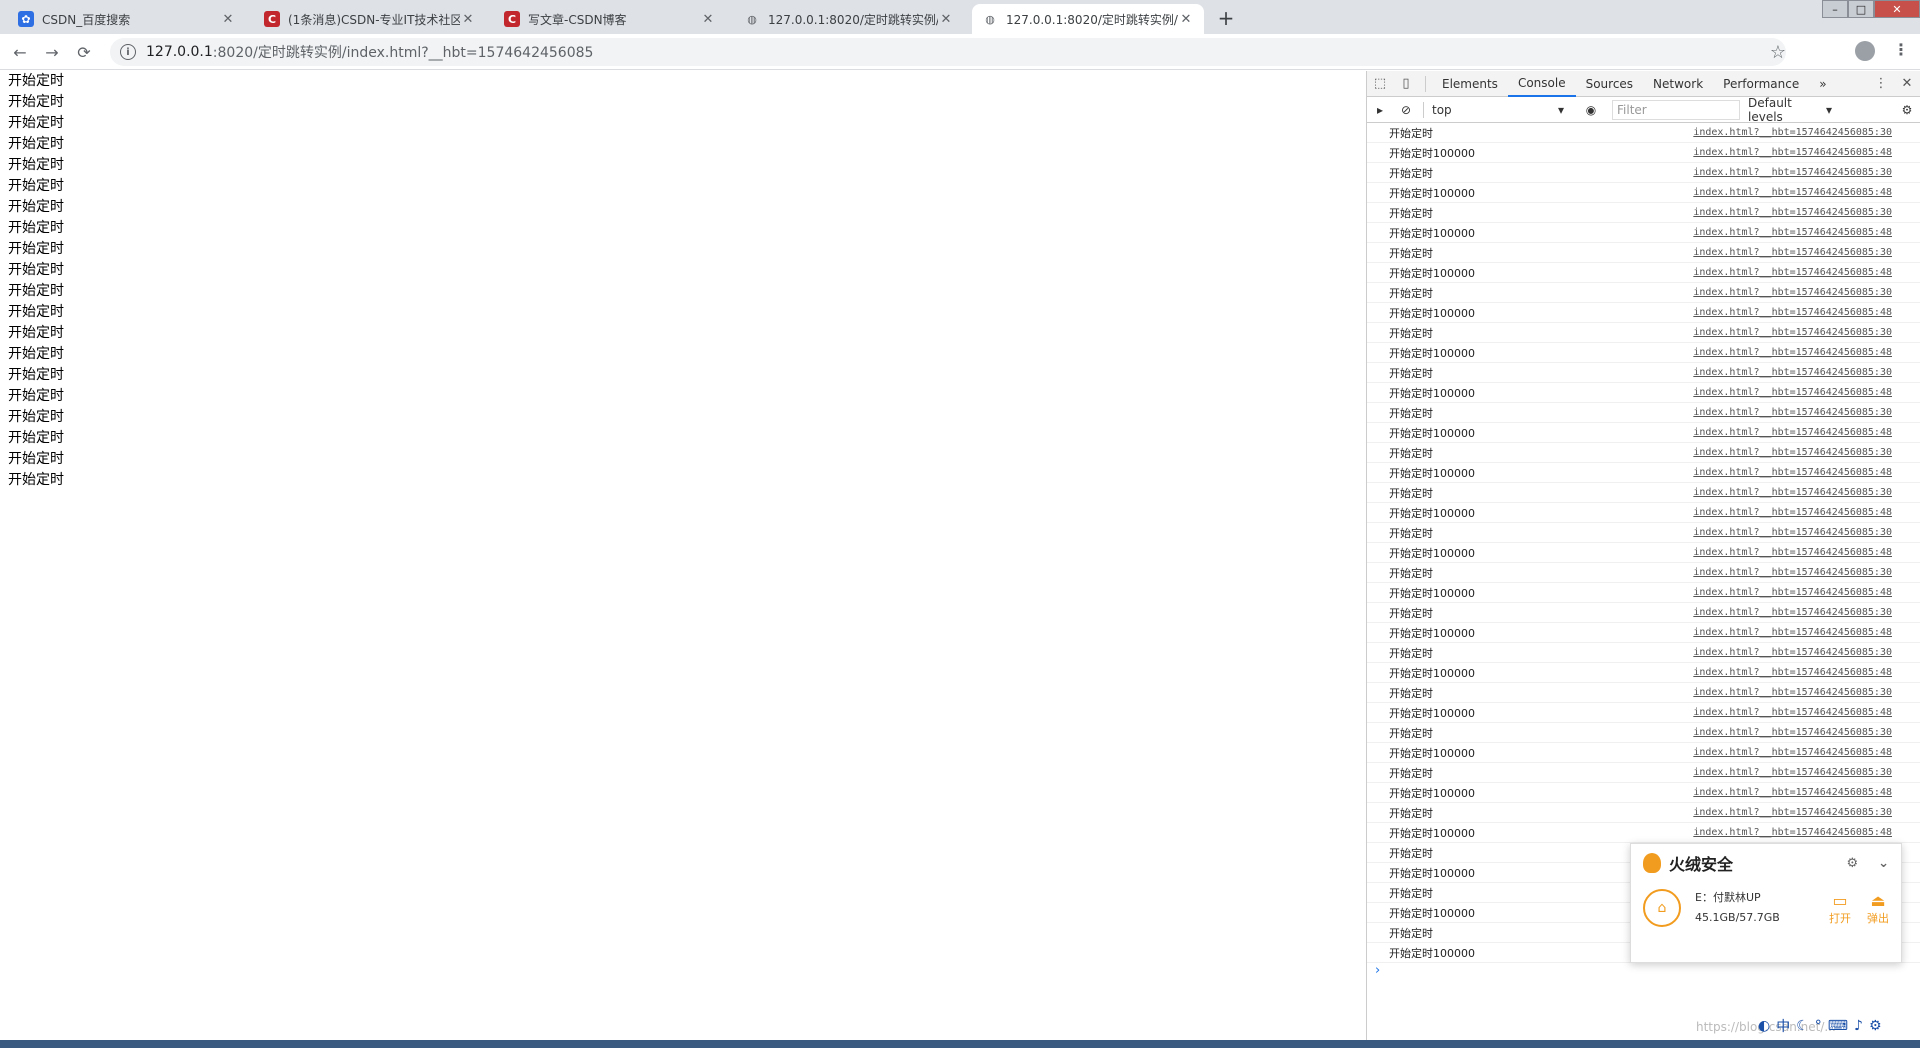 The image size is (1920, 1048). Describe the element at coordinates (374, 19) in the screenshot. I see `tab-label: (1条消息)CSDN-专业IT技术社区` at that location.